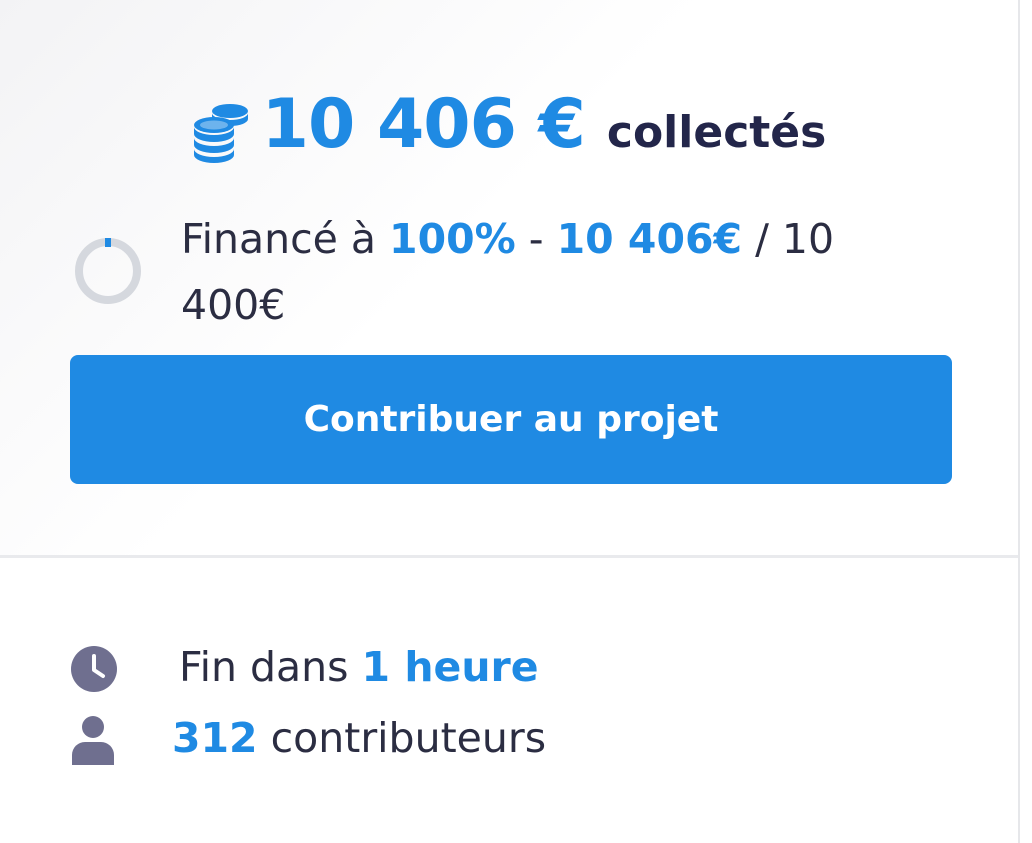 The width and height of the screenshot is (1032, 843). Describe the element at coordinates (423, 124) in the screenshot. I see `amount-collected: 10 406 €` at that location.